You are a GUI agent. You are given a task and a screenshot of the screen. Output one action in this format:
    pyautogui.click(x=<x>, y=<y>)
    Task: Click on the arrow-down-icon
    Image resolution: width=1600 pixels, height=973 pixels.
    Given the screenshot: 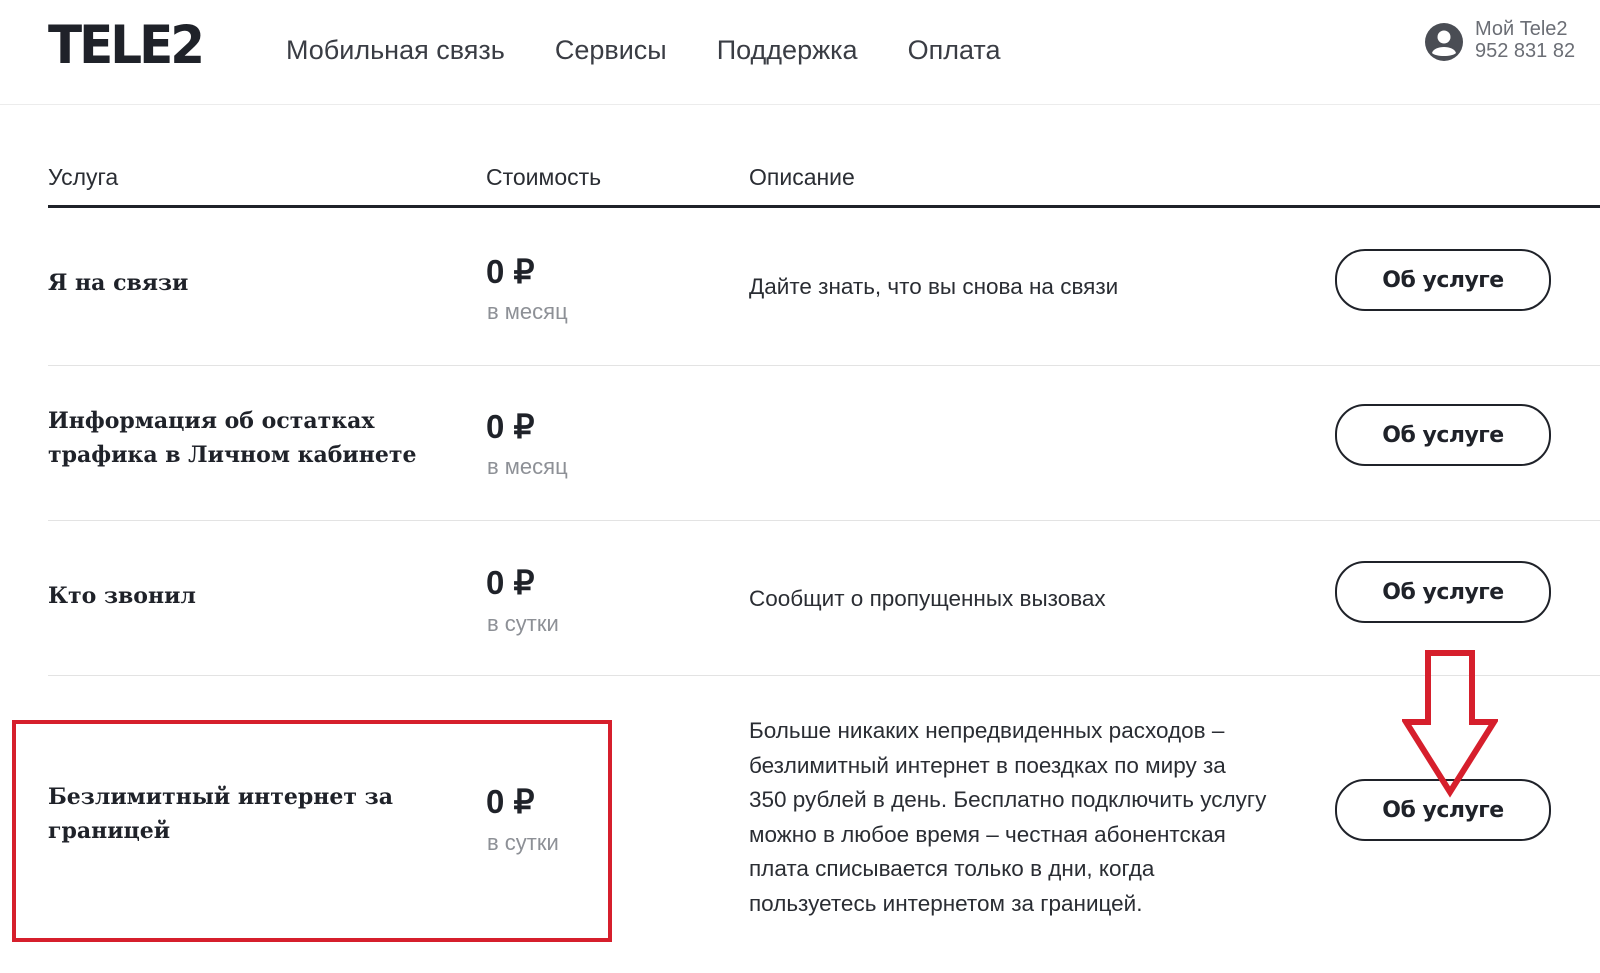 What is the action you would take?
    pyautogui.click(x=1450, y=724)
    